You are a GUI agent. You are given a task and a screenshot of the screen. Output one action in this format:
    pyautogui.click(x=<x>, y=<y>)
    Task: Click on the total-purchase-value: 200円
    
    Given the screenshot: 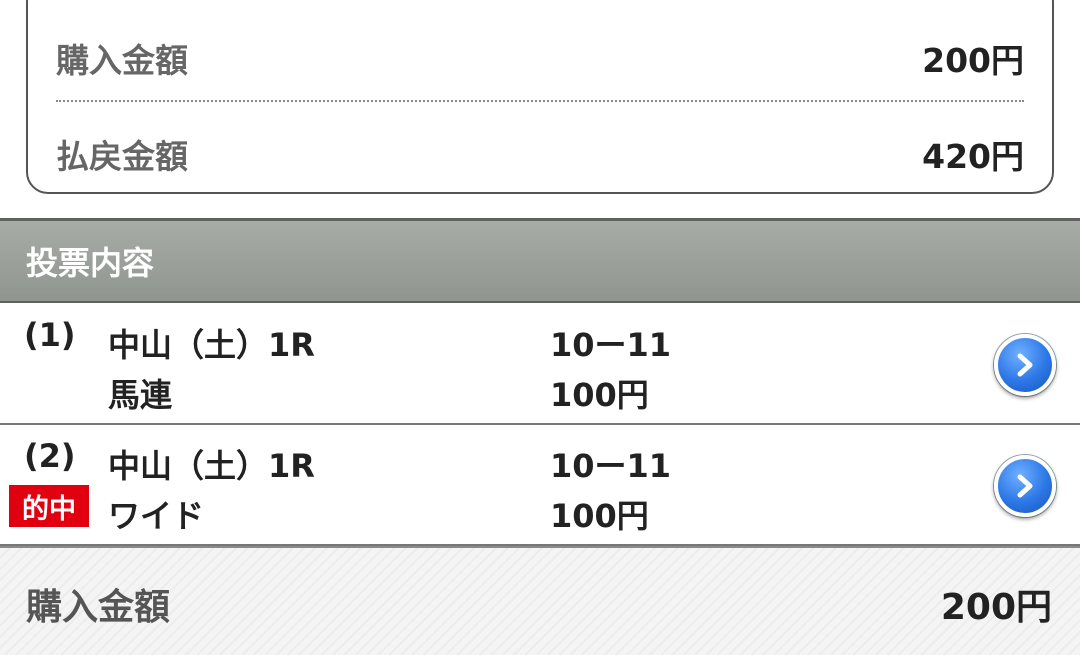 What is the action you would take?
    pyautogui.click(x=996, y=607)
    